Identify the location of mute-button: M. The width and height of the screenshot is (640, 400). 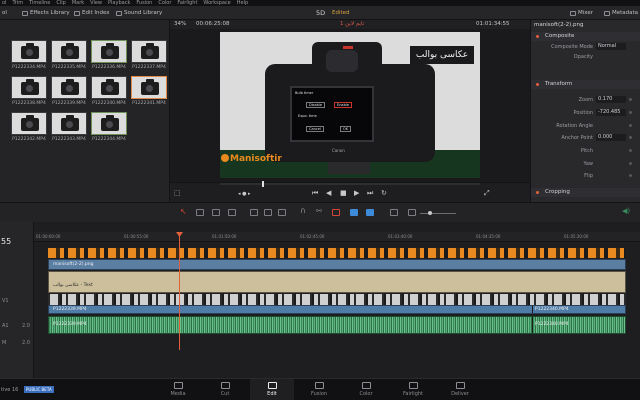
(4, 343).